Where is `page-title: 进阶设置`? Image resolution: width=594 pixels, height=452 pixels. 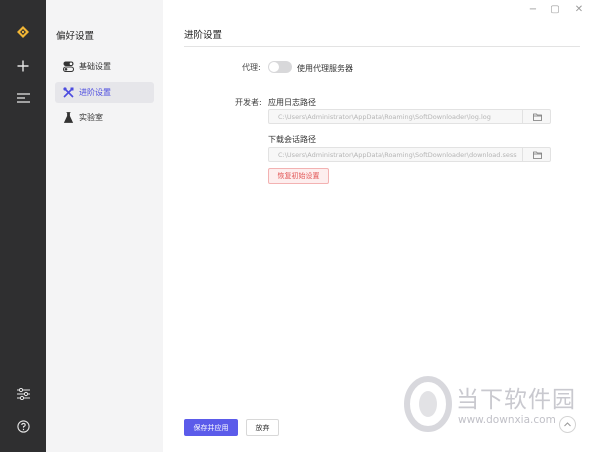
page-title: 进阶设置 is located at coordinates (203, 35).